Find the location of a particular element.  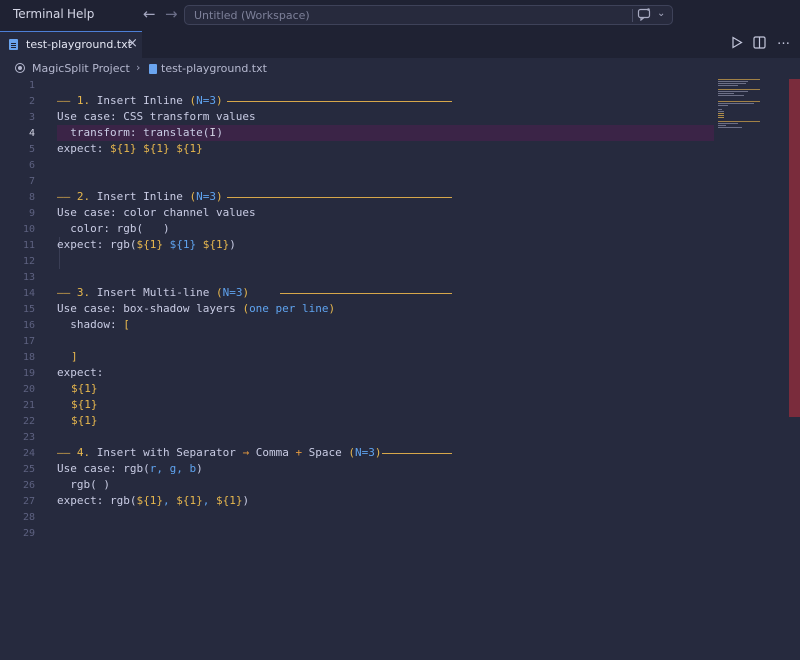

line-number: 16 is located at coordinates (28, 325).